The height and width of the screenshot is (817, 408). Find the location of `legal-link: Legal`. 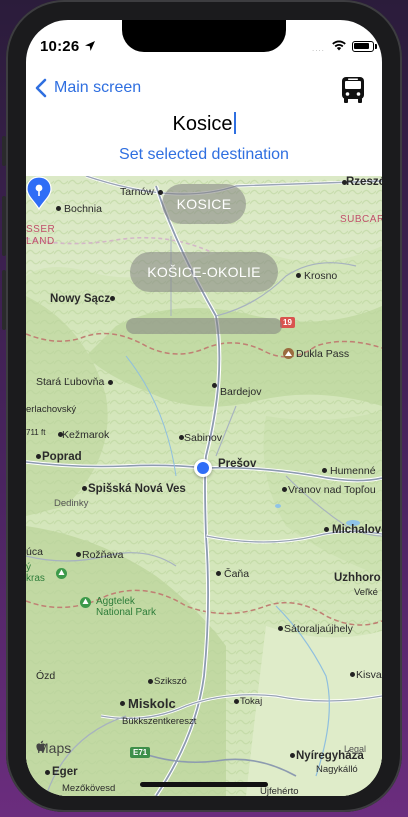

legal-link: Legal is located at coordinates (355, 749).